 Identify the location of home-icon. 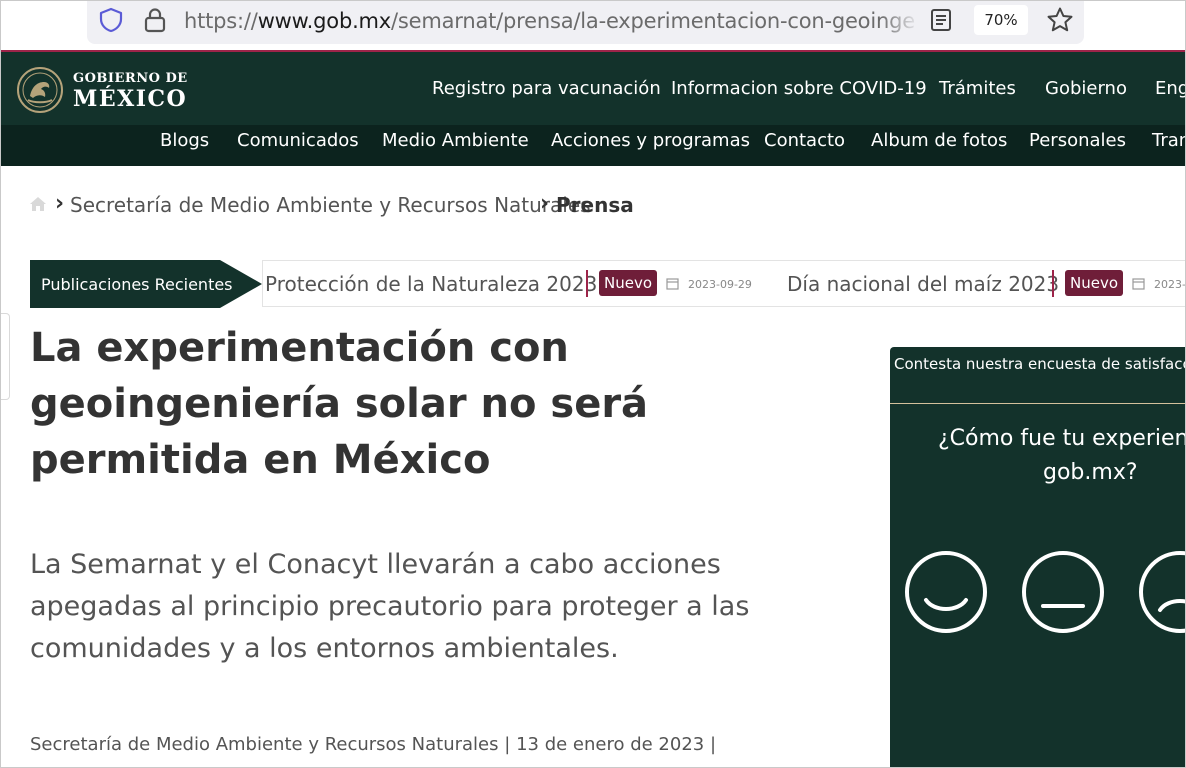
(38, 204).